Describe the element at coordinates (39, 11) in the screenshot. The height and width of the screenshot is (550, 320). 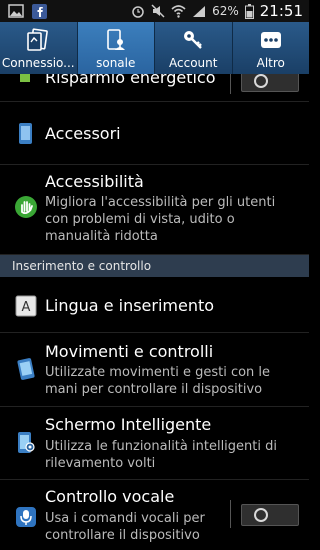
I see `facebook-icon` at that location.